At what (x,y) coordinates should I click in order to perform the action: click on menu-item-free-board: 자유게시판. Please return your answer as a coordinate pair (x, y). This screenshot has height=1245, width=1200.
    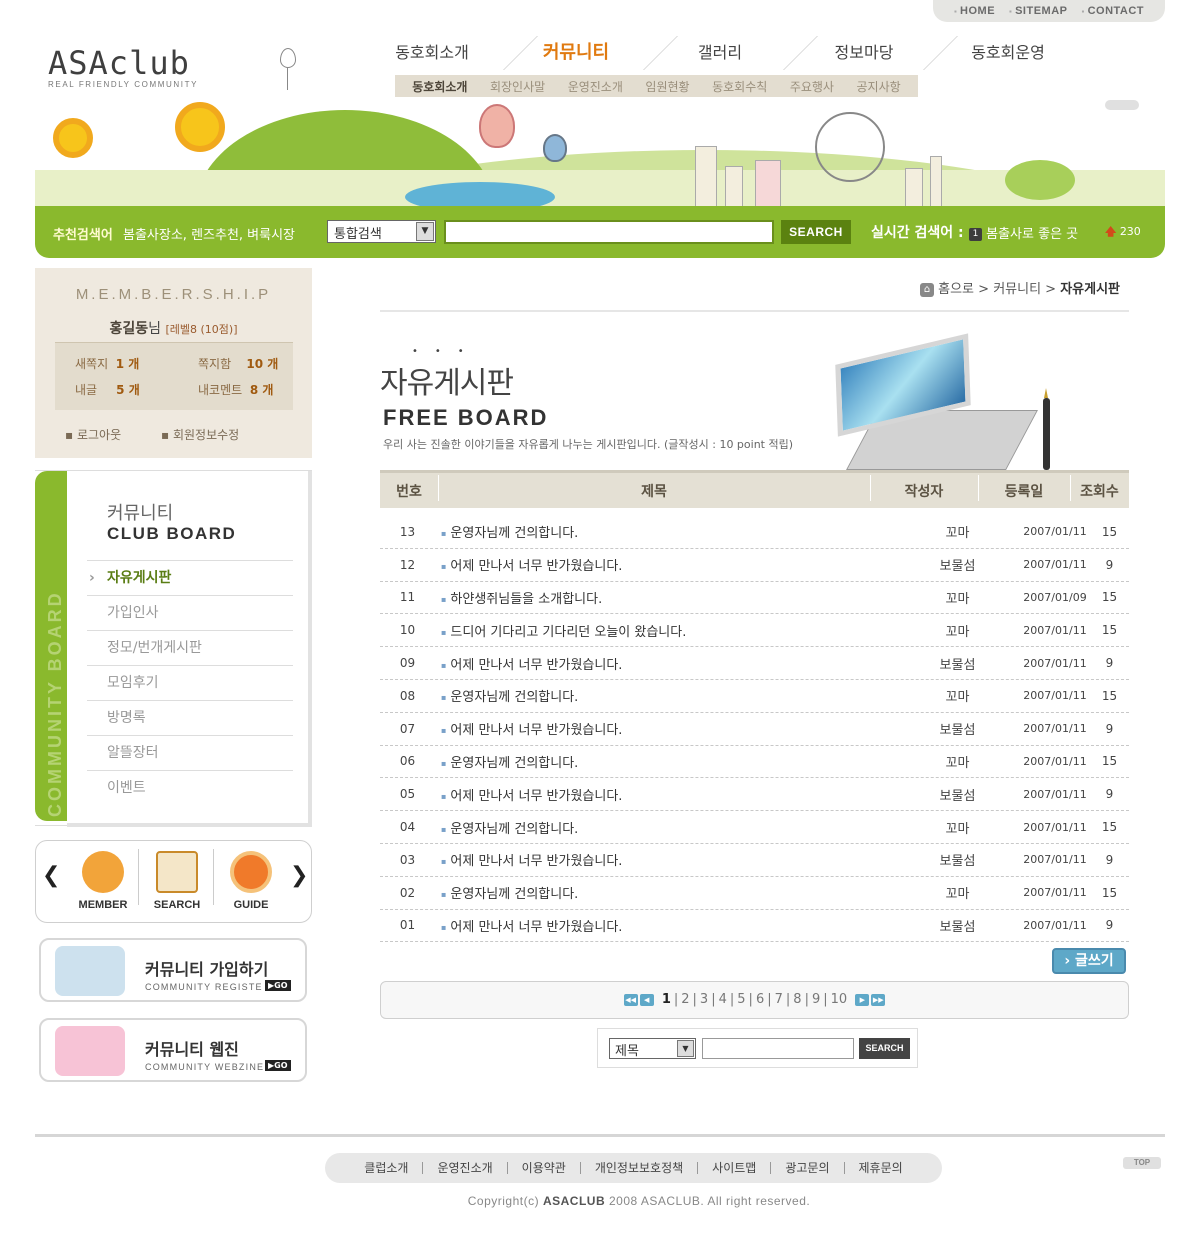
    Looking at the image, I should click on (190, 578).